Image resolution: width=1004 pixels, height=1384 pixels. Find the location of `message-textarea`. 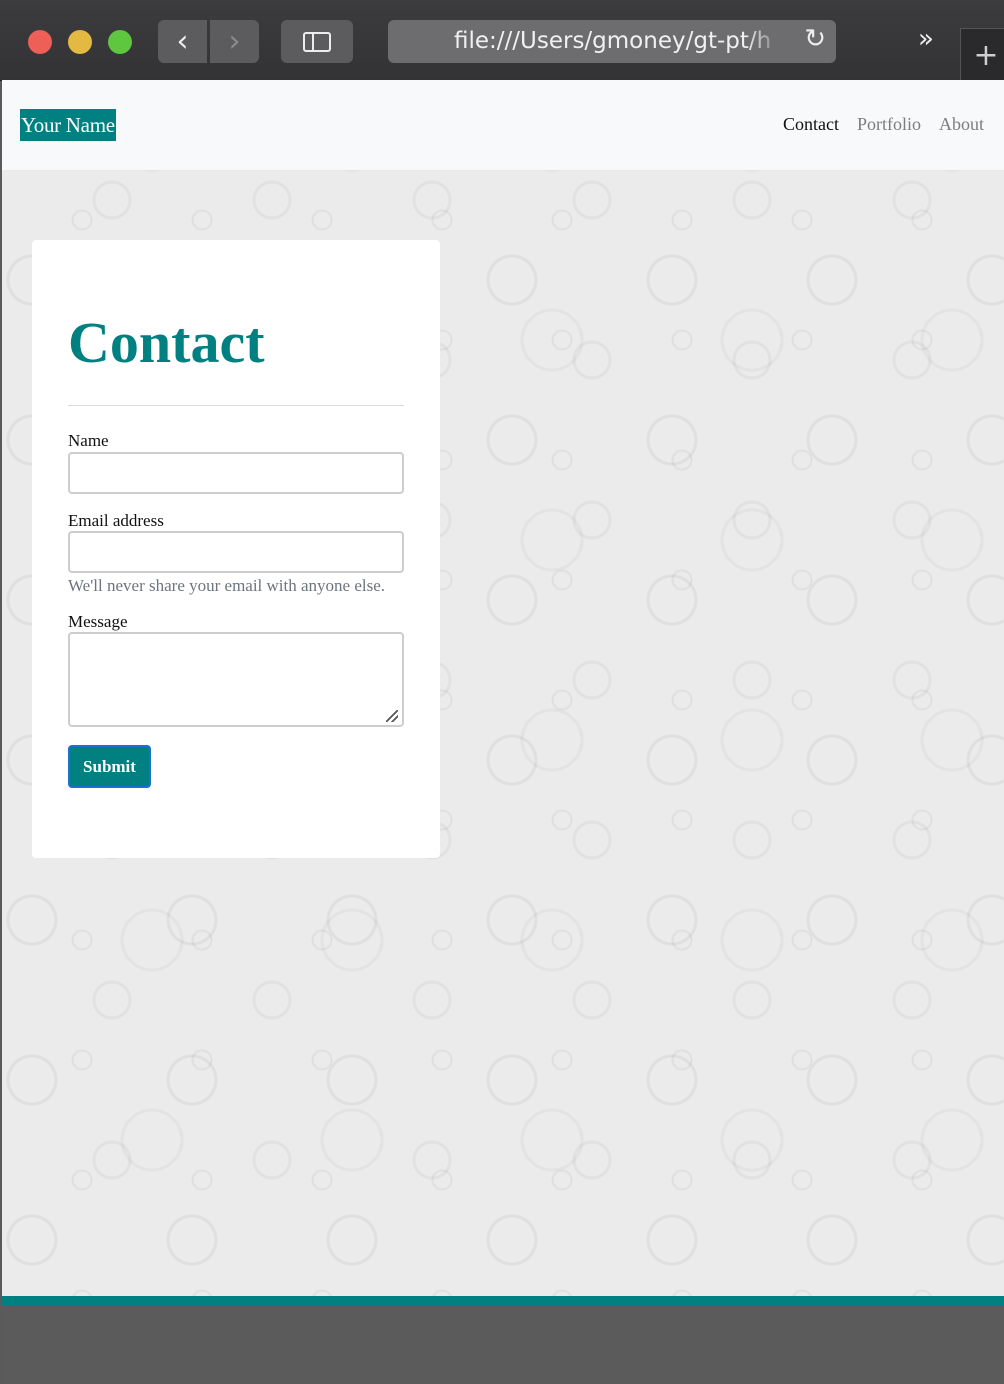

message-textarea is located at coordinates (236, 679).